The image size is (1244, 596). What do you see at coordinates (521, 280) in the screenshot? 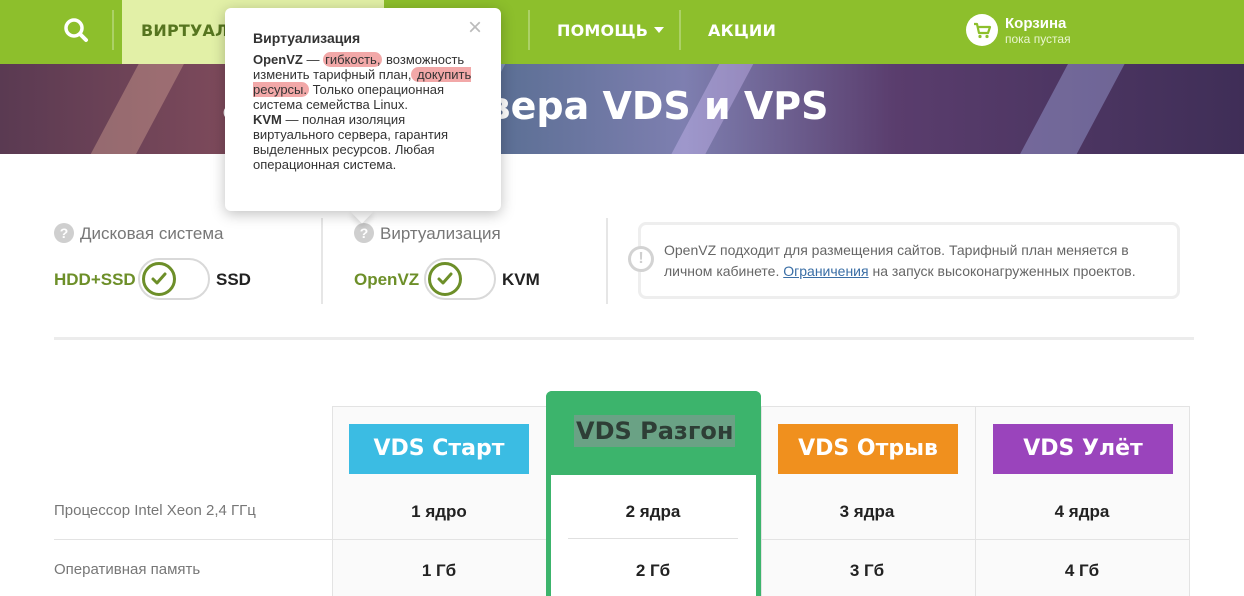
I see `virt-option-kvm: KVM` at bounding box center [521, 280].